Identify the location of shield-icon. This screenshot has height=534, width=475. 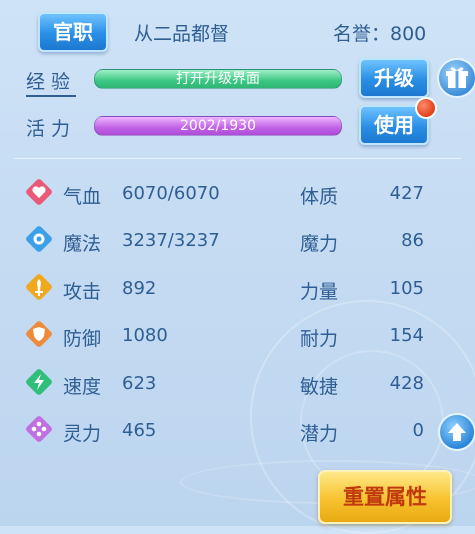
(39, 334).